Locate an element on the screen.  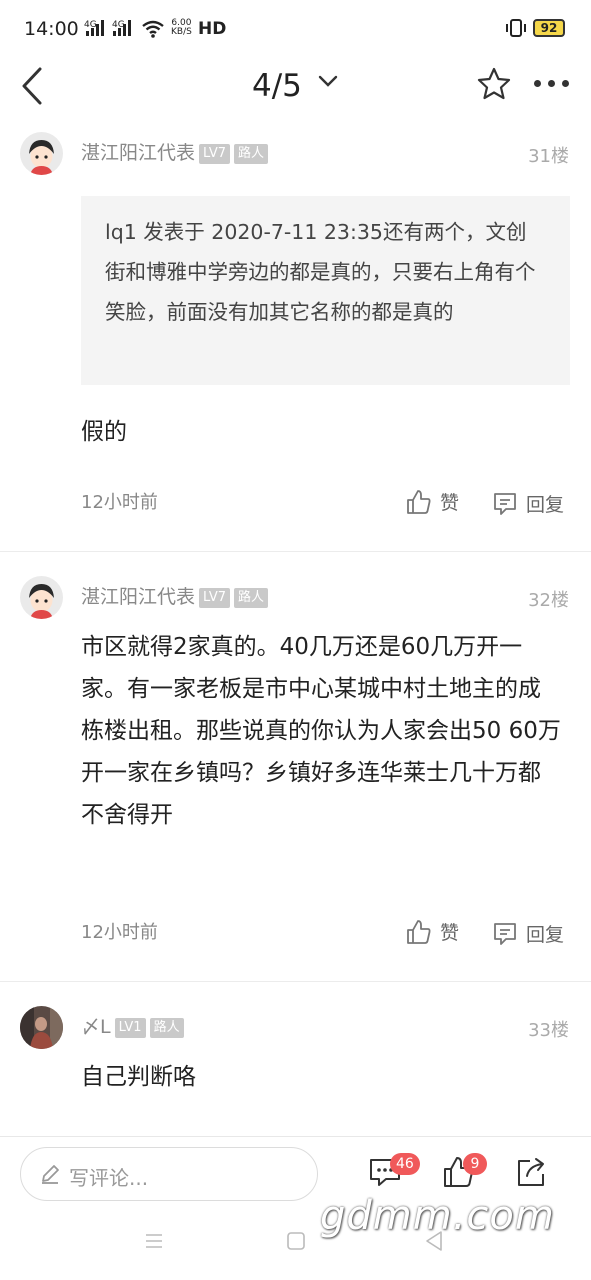
system-nav-bar is located at coordinates (295, 1243).